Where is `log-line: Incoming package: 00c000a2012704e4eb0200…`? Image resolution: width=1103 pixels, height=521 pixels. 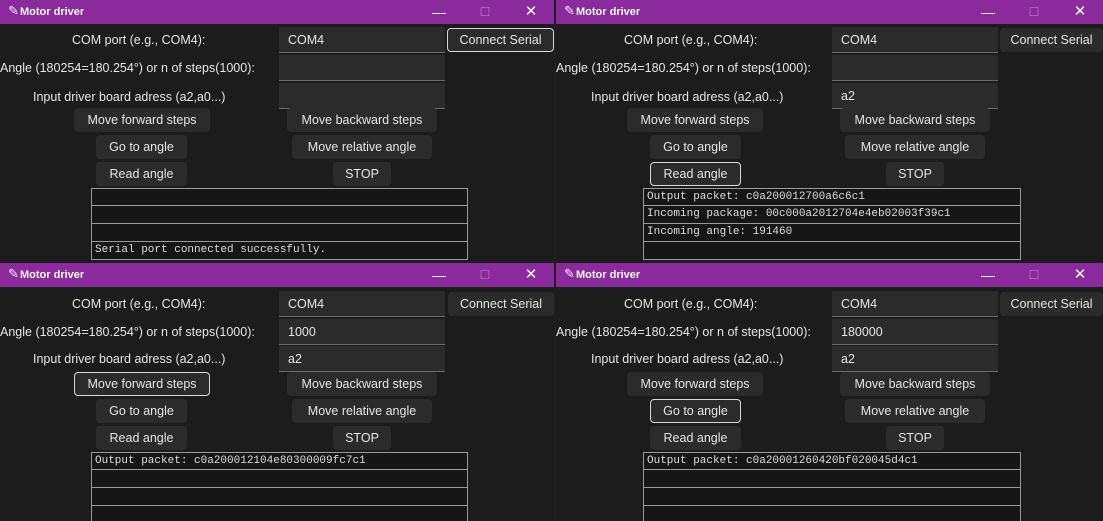 log-line: Incoming package: 00c000a2012704e4eb0200… is located at coordinates (832, 215).